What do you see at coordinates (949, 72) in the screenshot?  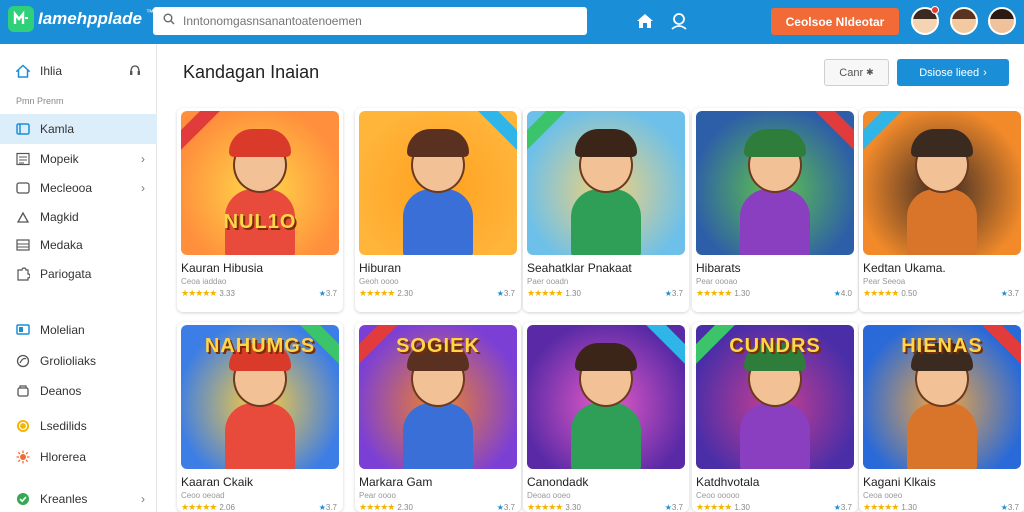 I see `primary-button-label: Dsiose lieed` at bounding box center [949, 72].